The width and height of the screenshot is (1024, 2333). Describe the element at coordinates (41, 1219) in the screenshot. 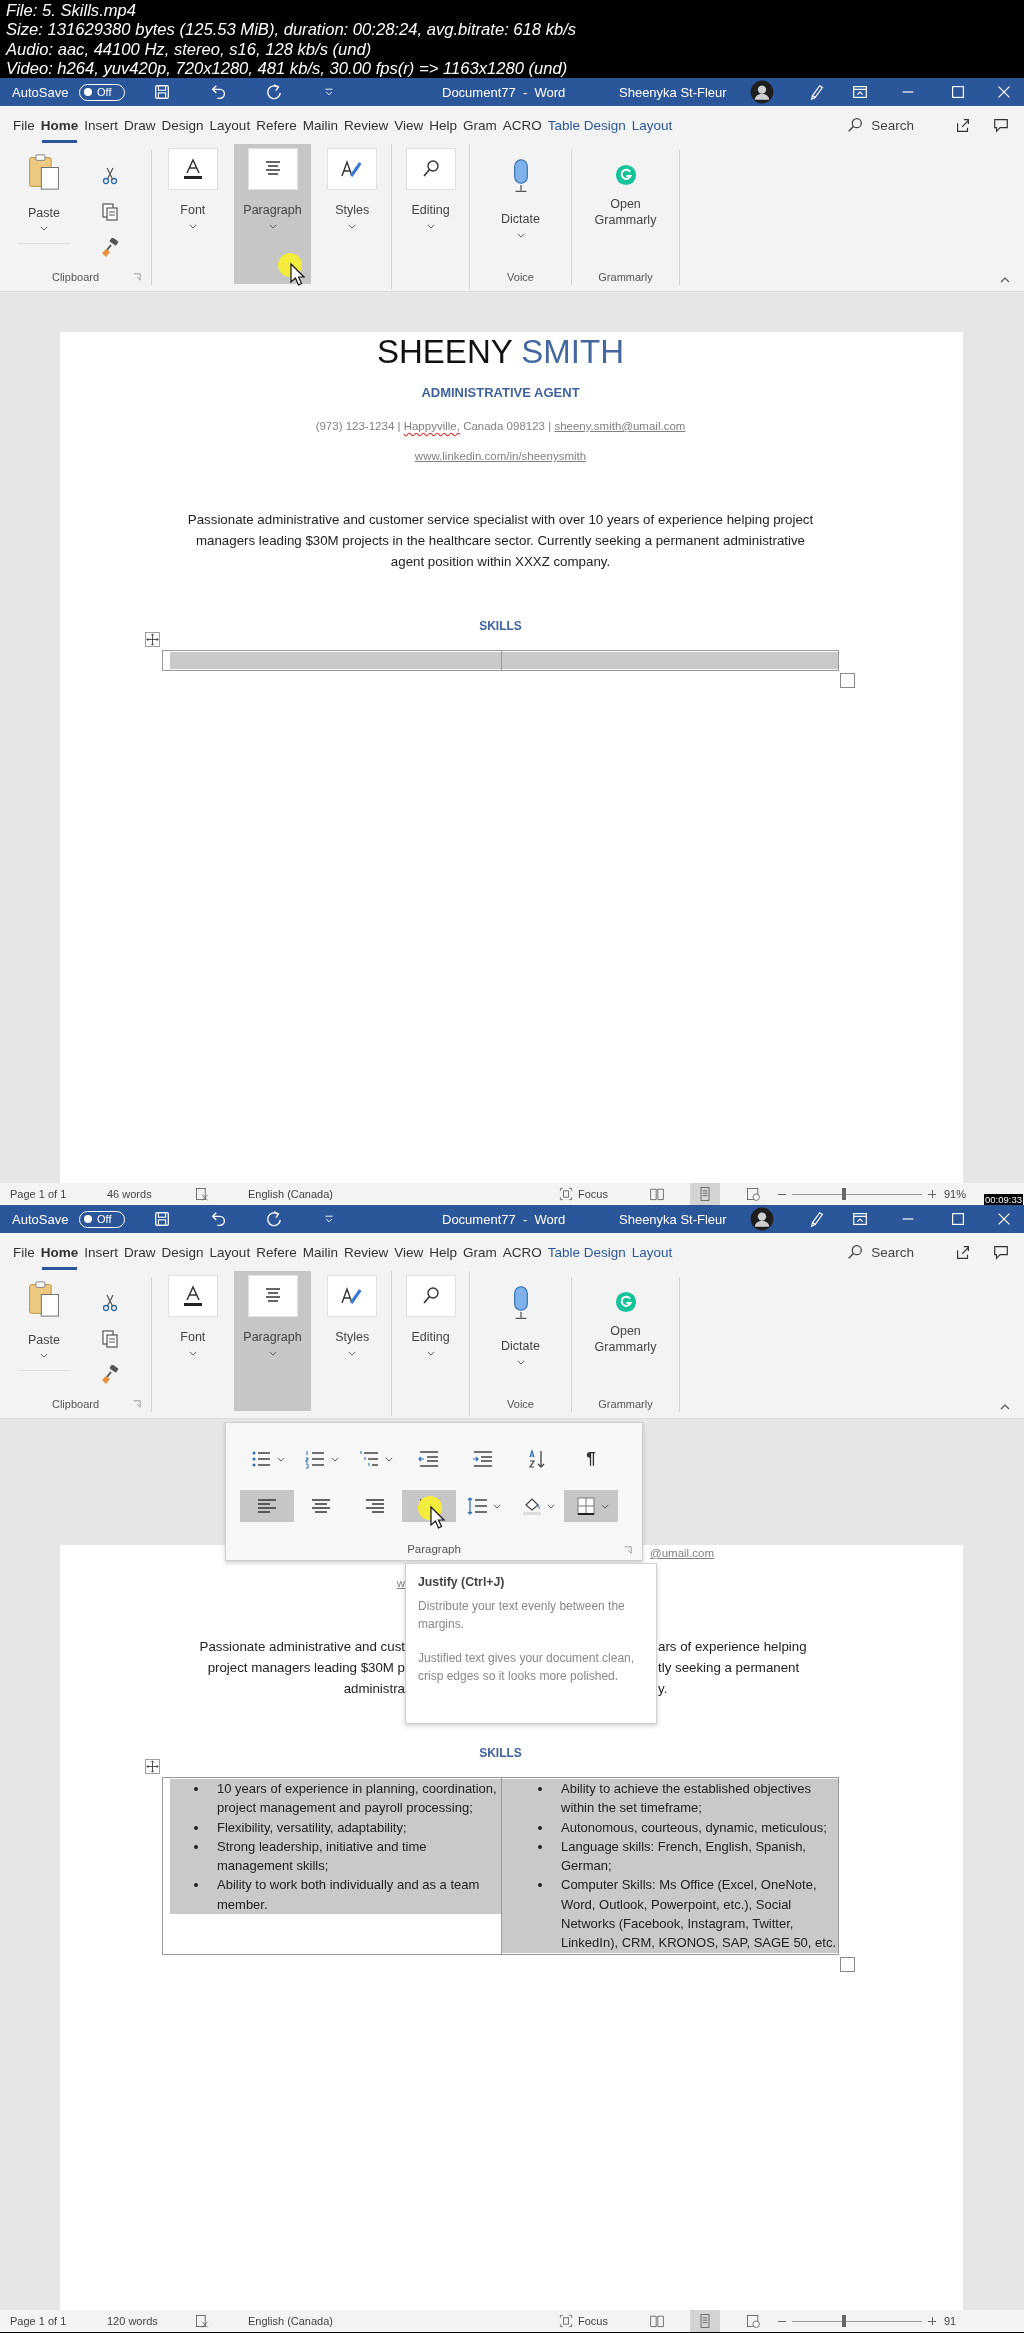

I see `autosave-label: AutoSave` at that location.